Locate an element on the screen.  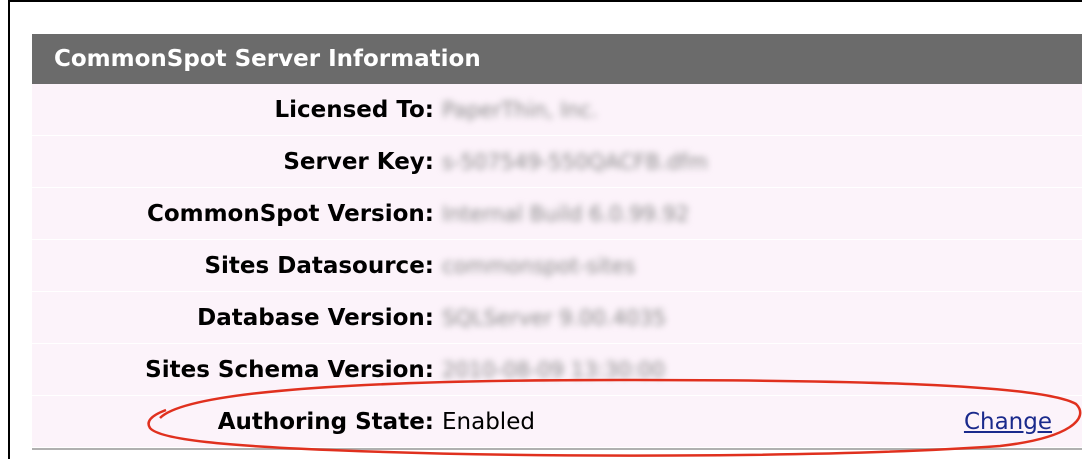
server-key-value: s-507549-550QACFB.dfm is located at coordinates (575, 161).